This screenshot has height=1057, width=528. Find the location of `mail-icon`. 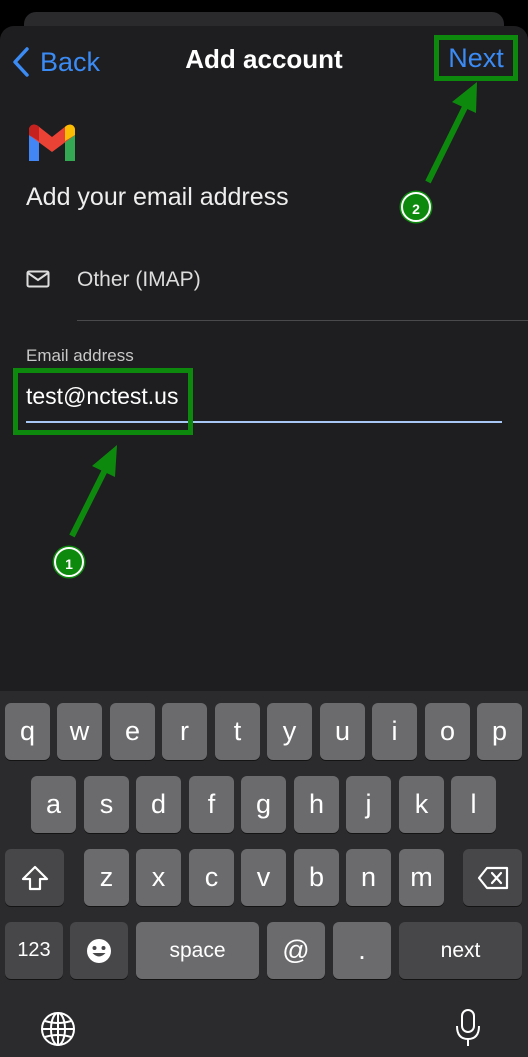

mail-icon is located at coordinates (38, 279).